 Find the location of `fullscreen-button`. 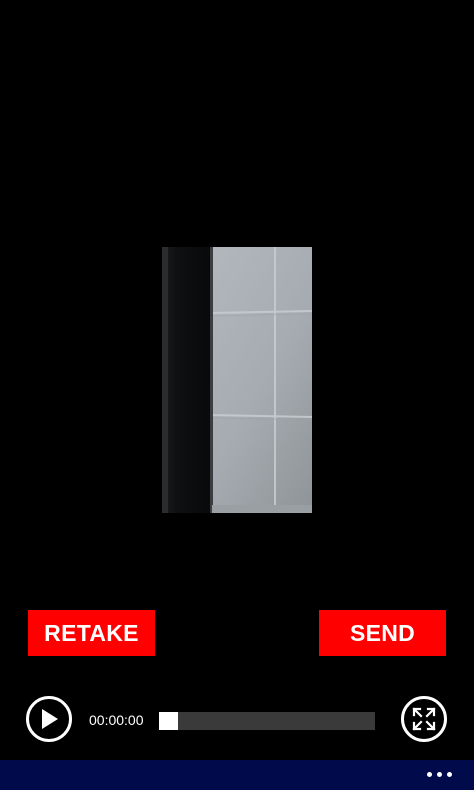

fullscreen-button is located at coordinates (424, 719).